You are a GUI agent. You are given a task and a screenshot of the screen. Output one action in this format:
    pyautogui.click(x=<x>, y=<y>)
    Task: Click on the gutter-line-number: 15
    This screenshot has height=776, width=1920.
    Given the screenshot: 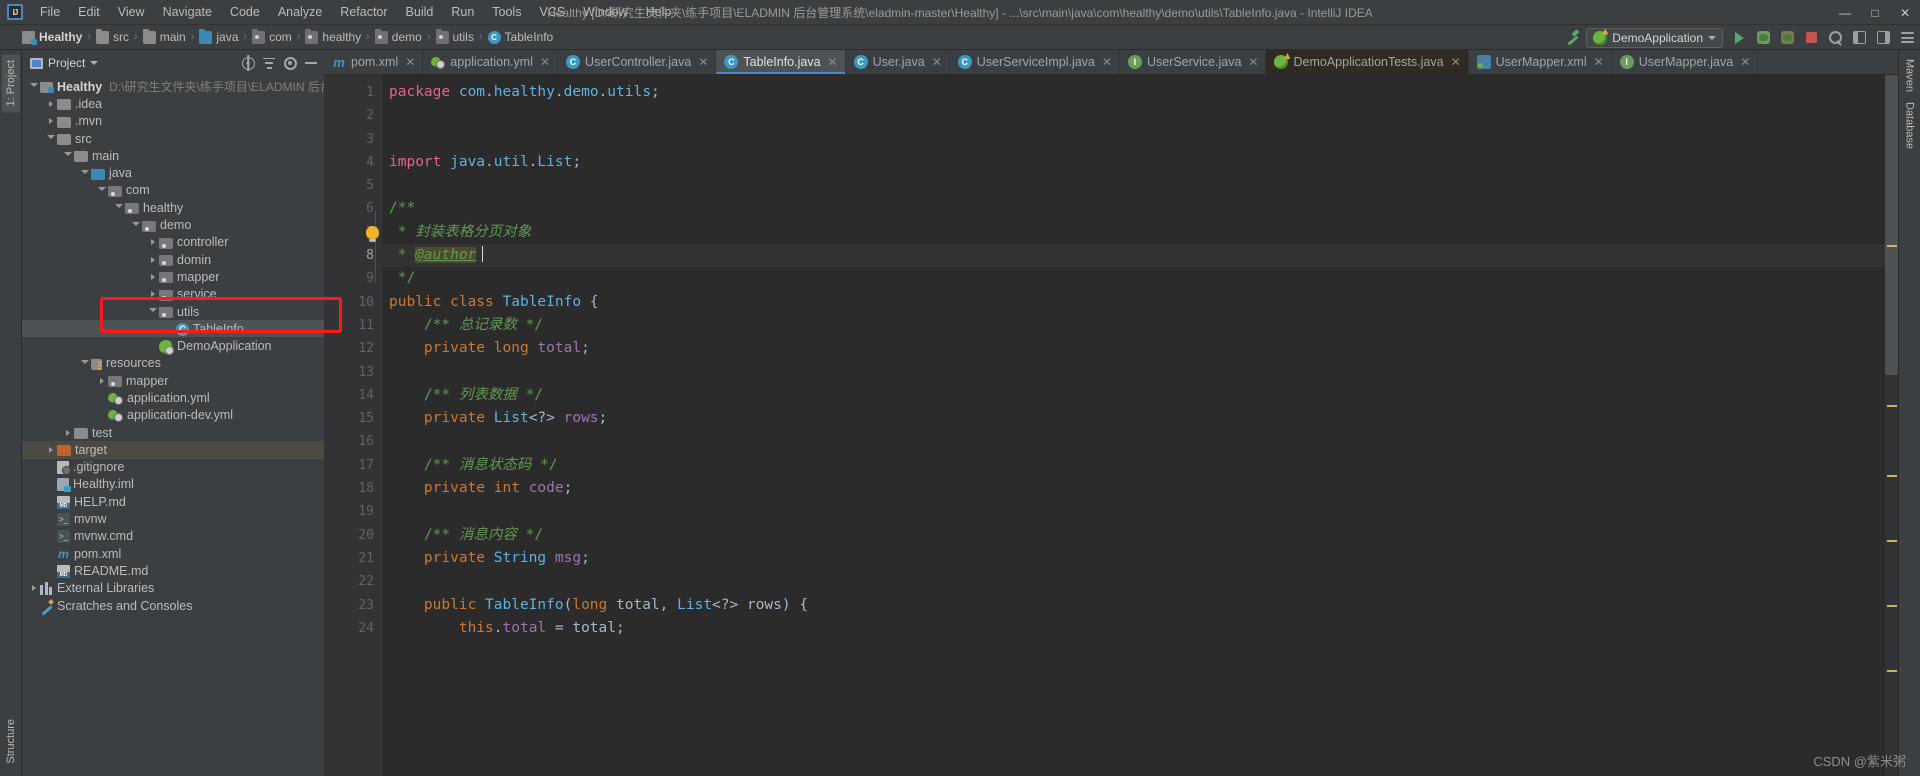 What is the action you would take?
    pyautogui.click(x=353, y=418)
    